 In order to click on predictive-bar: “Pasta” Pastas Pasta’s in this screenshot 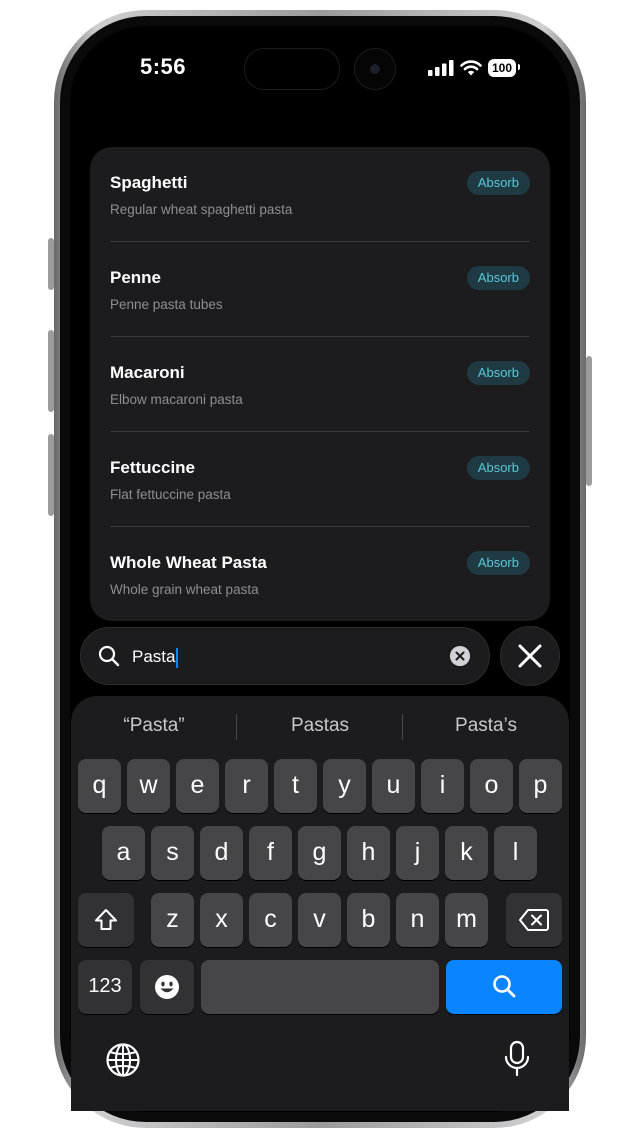, I will do `click(320, 726)`.